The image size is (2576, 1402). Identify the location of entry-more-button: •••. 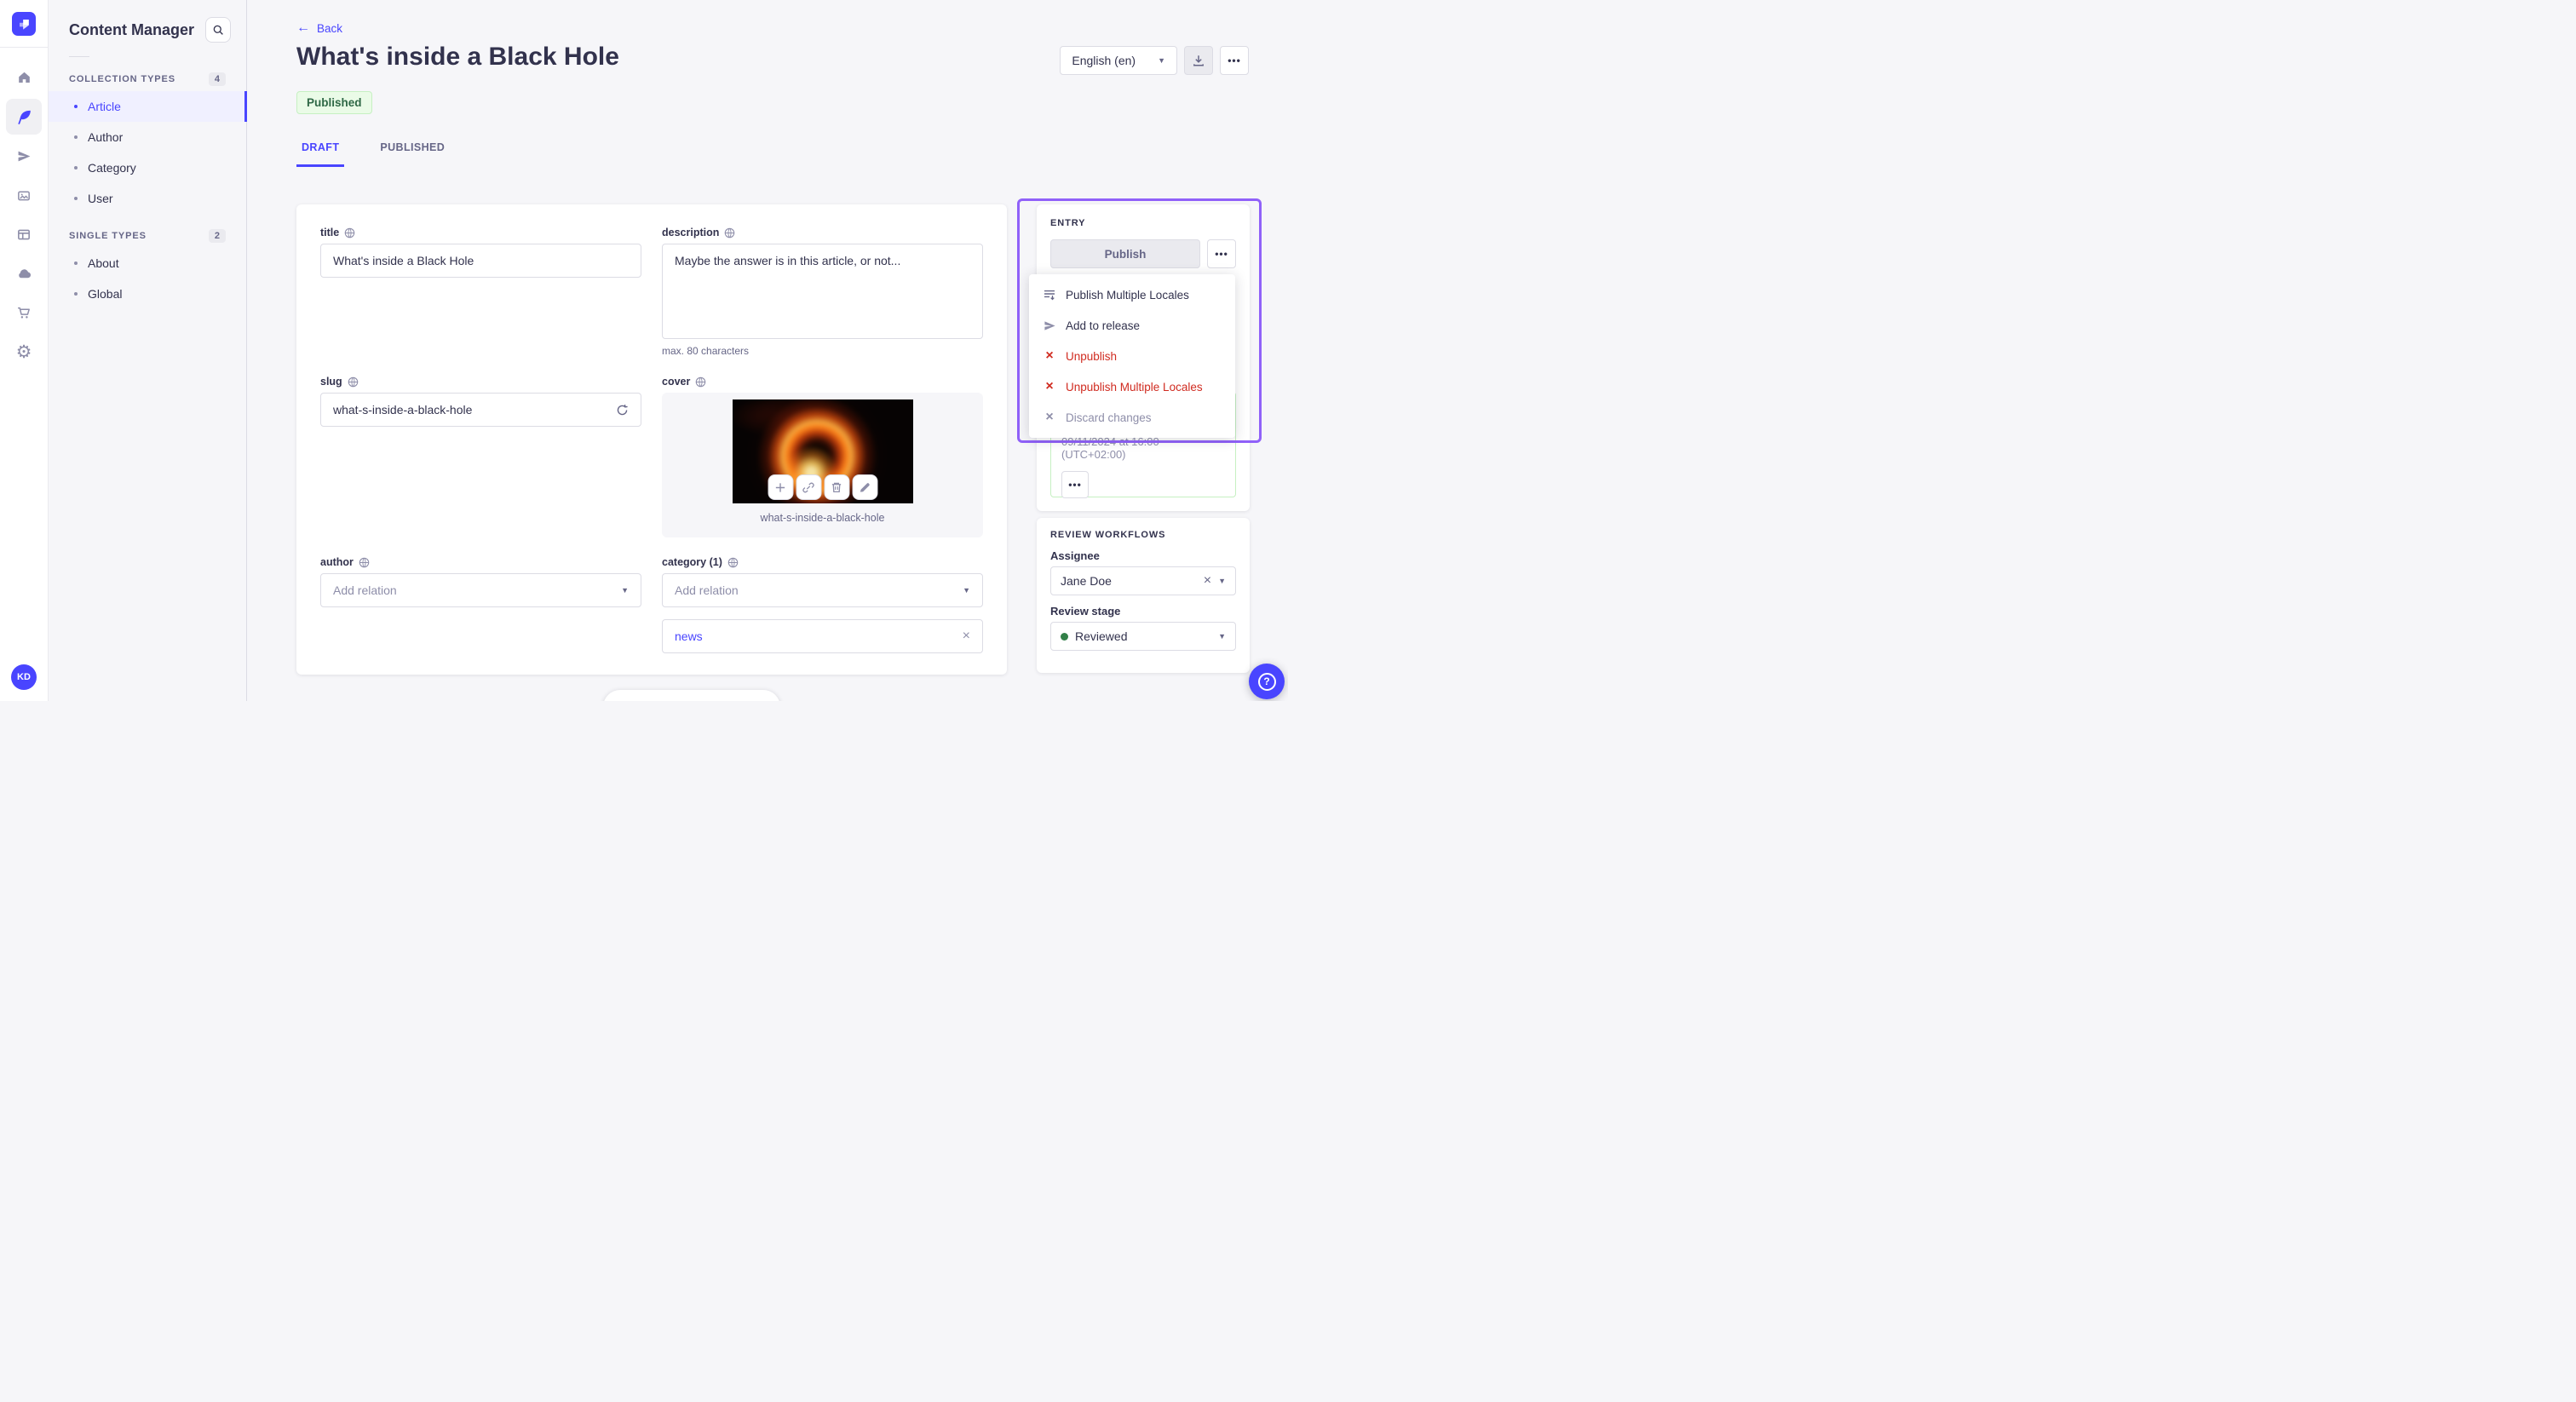
(1221, 254).